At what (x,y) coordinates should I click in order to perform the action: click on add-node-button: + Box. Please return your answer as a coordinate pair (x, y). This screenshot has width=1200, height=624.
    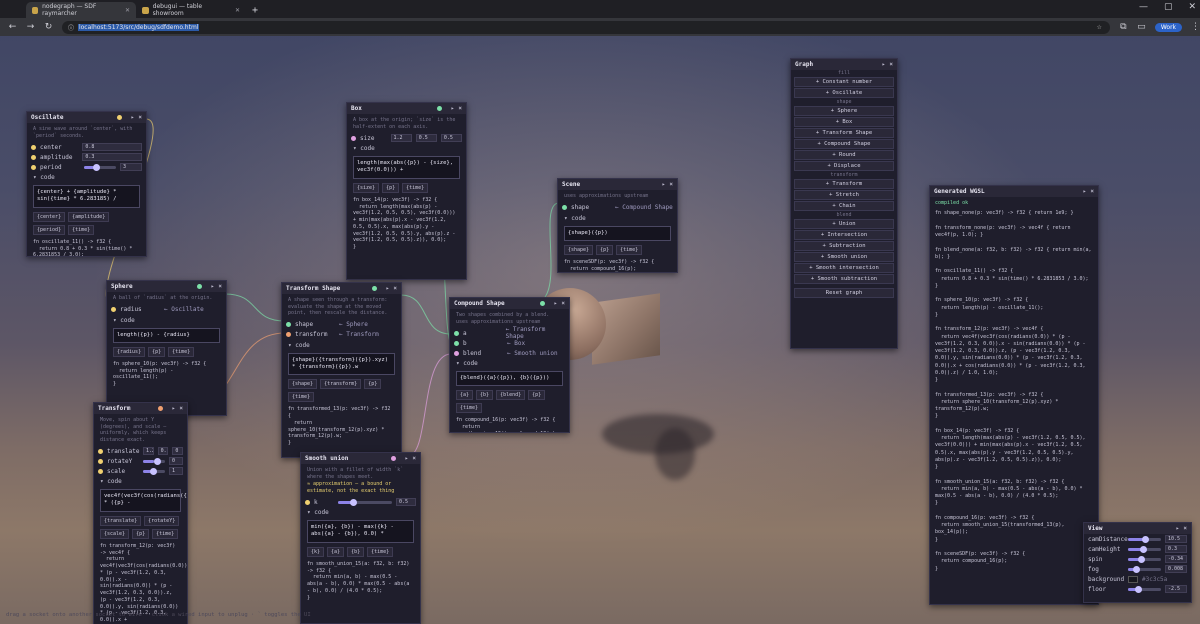
    Looking at the image, I should click on (844, 122).